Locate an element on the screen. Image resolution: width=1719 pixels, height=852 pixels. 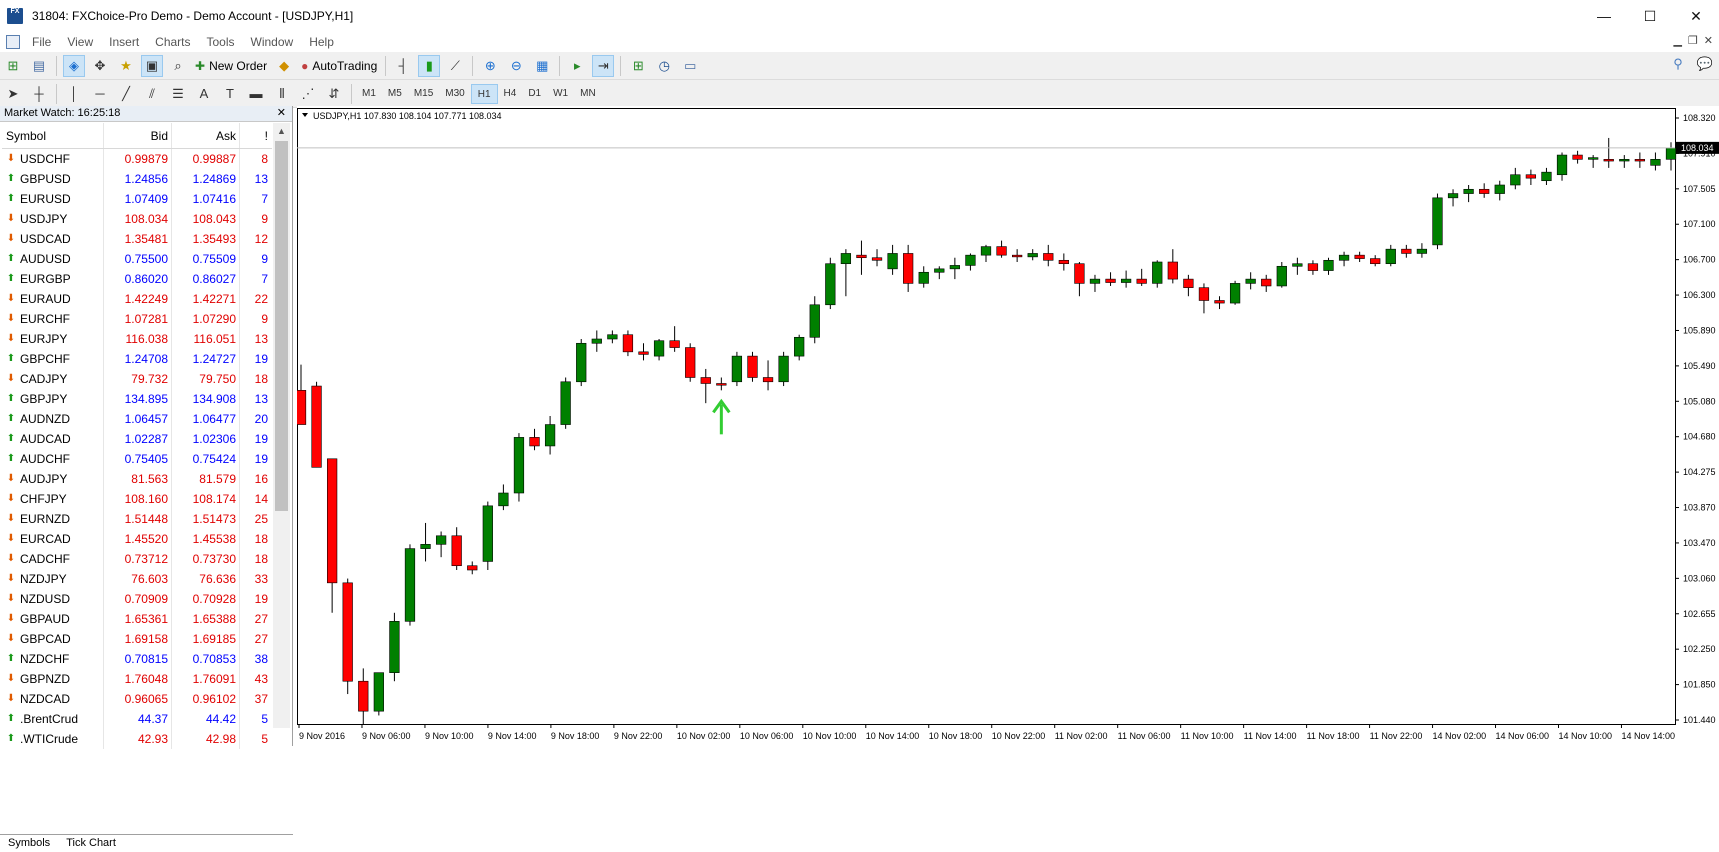
tf-mn-button: MN is located at coordinates (588, 94).